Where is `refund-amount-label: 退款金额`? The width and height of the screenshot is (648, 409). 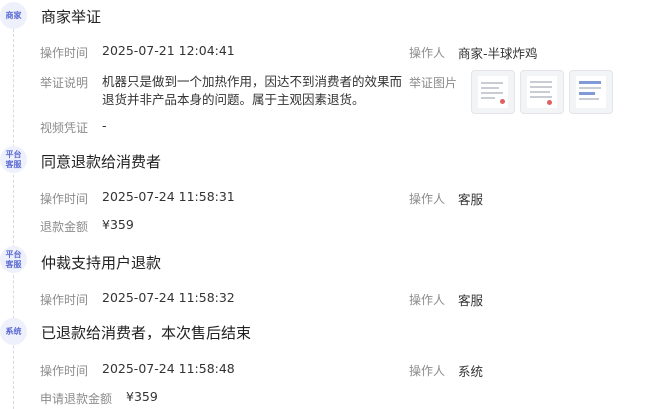 refund-amount-label: 退款金额 is located at coordinates (64, 227).